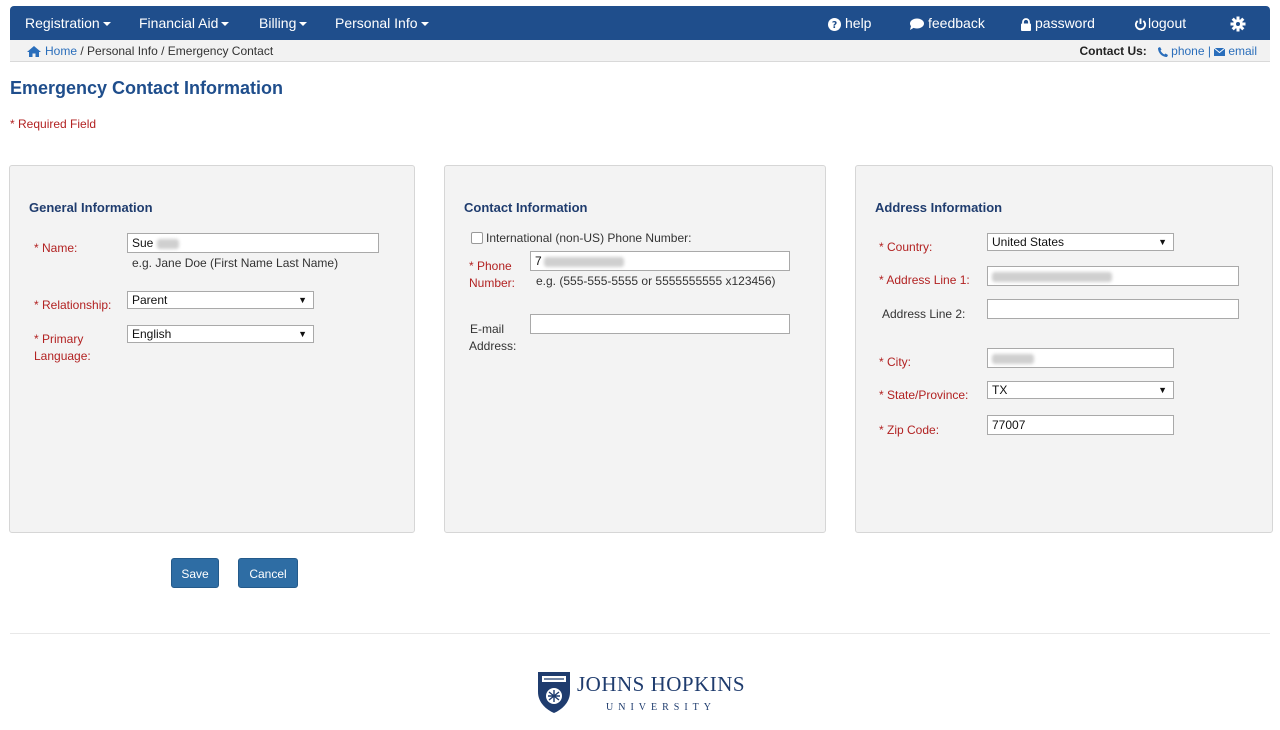 The image size is (1280, 730). I want to click on logo-wordmark: JOHNS HOPKINS, so click(661, 684).